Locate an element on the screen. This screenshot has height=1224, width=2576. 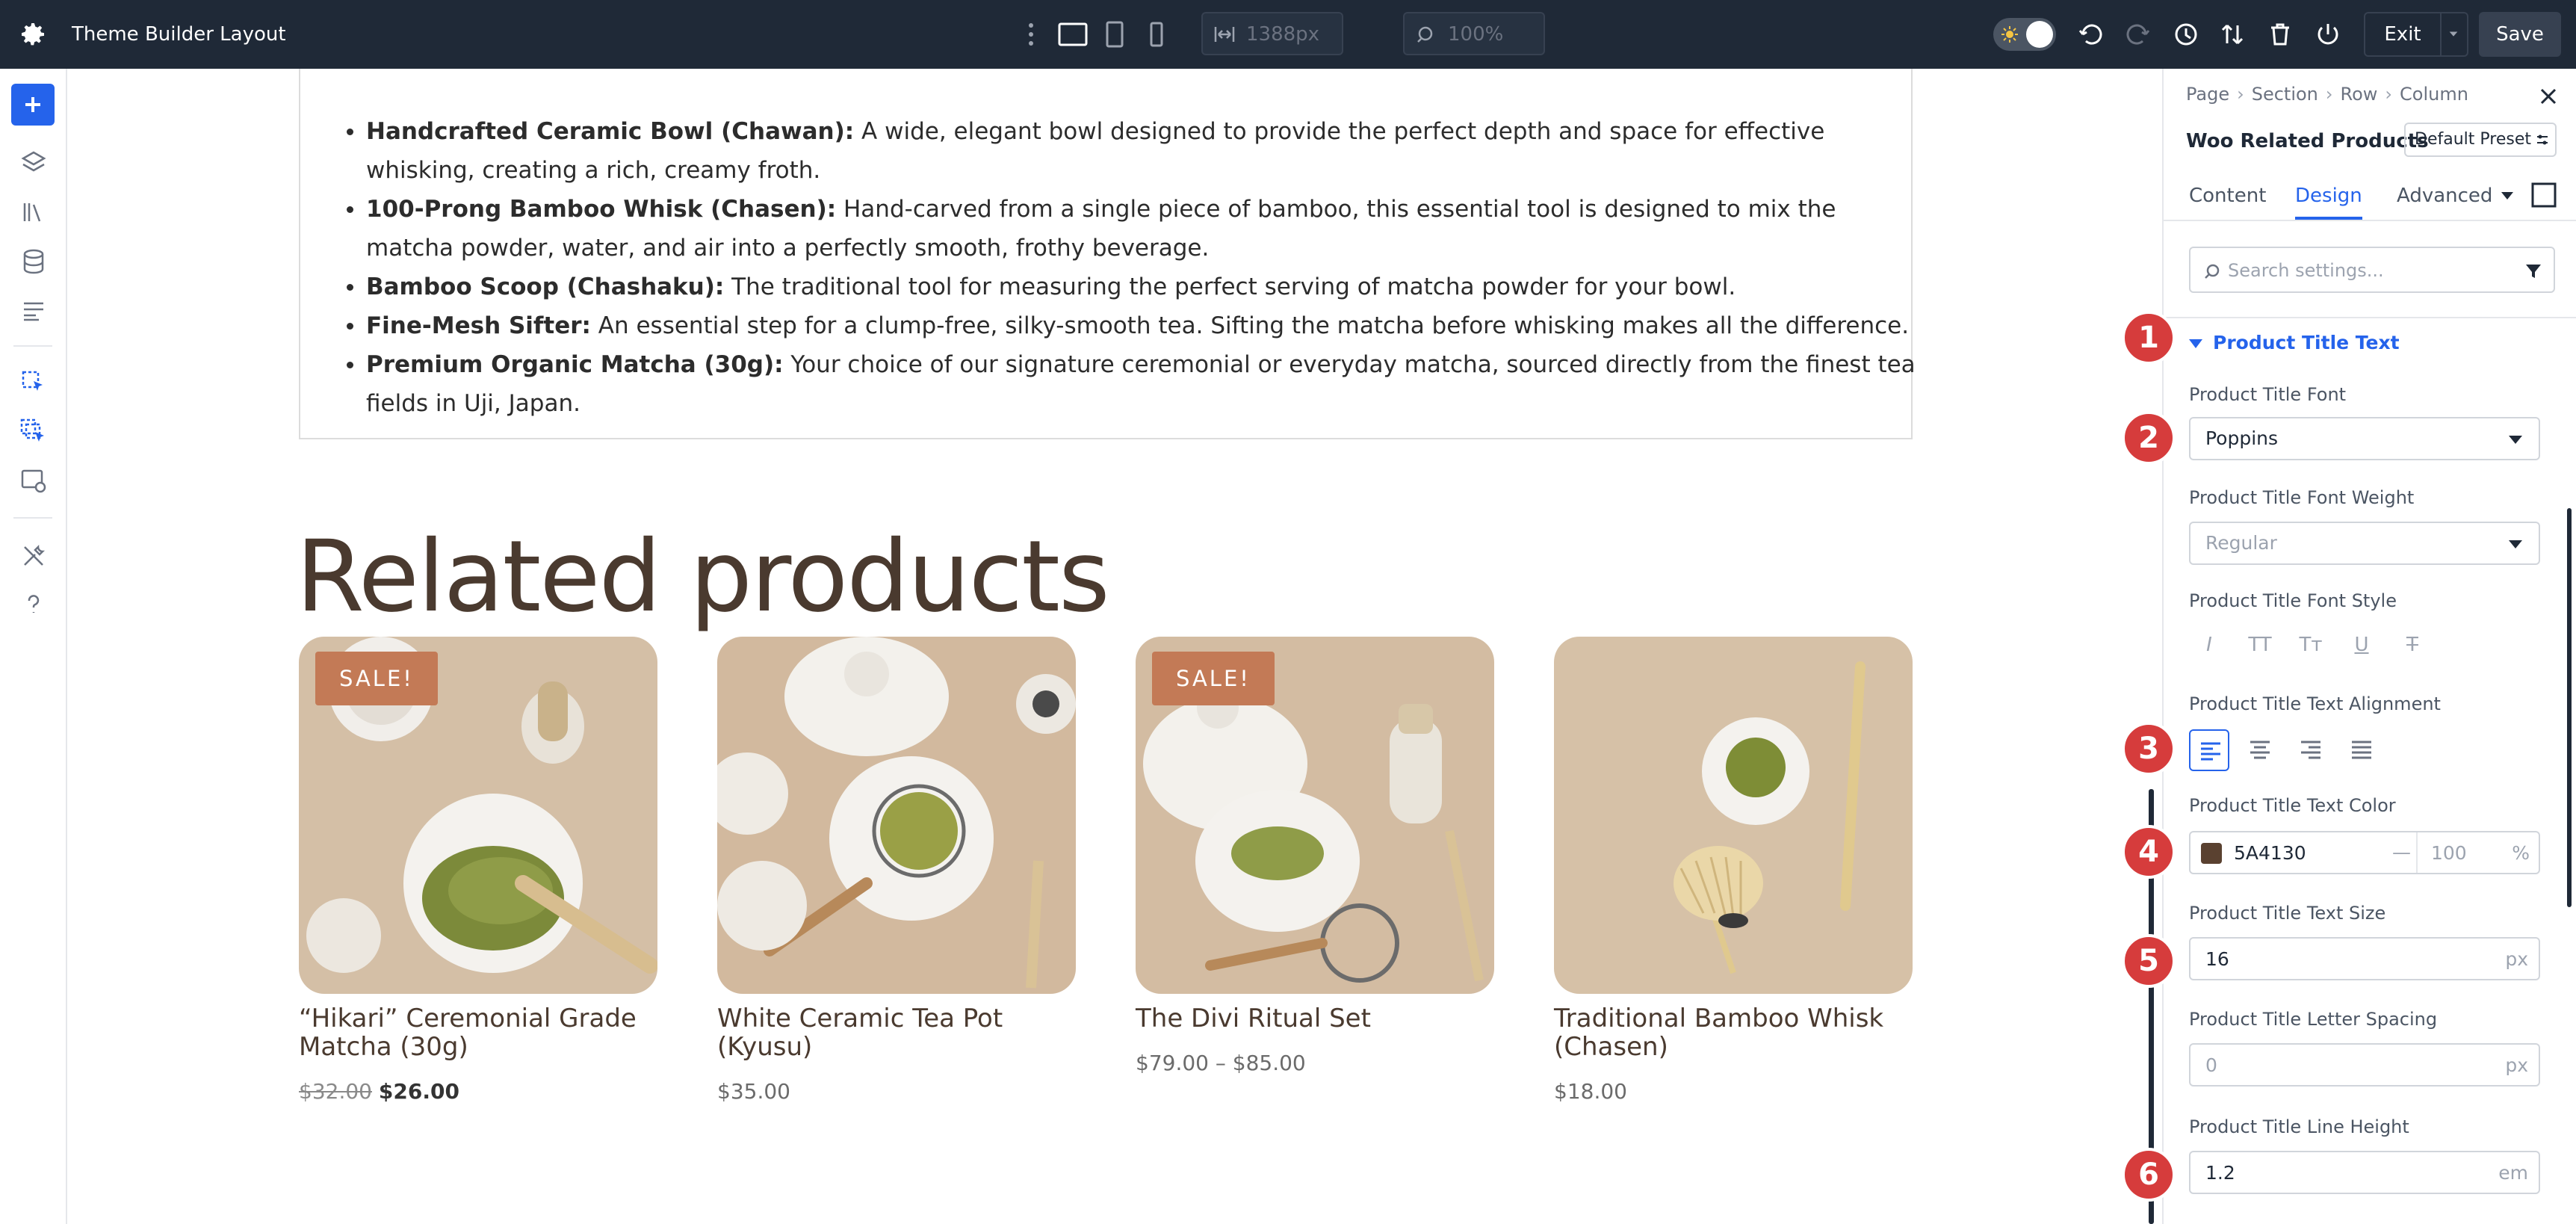
product-title: “Hikari” Ceremonial Grade Matcha (30g) is located at coordinates (471, 1032).